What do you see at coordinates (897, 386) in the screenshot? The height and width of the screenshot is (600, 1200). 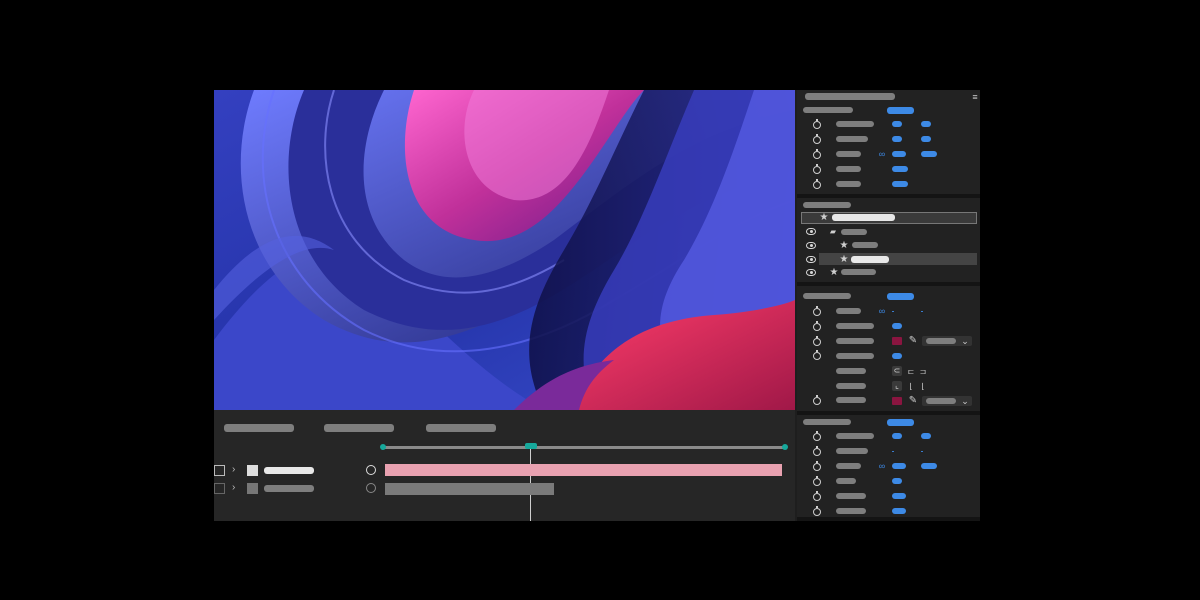 I see `join-miter-button: ⌞` at bounding box center [897, 386].